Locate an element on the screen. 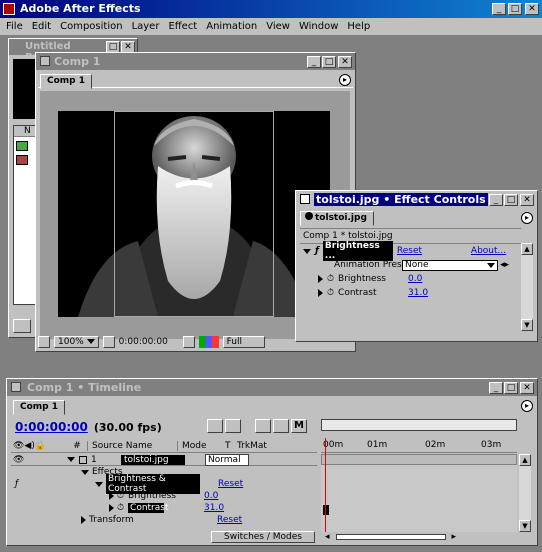 Image resolution: width=542 pixels, height=552 pixels. menu-file: File is located at coordinates (14, 26).